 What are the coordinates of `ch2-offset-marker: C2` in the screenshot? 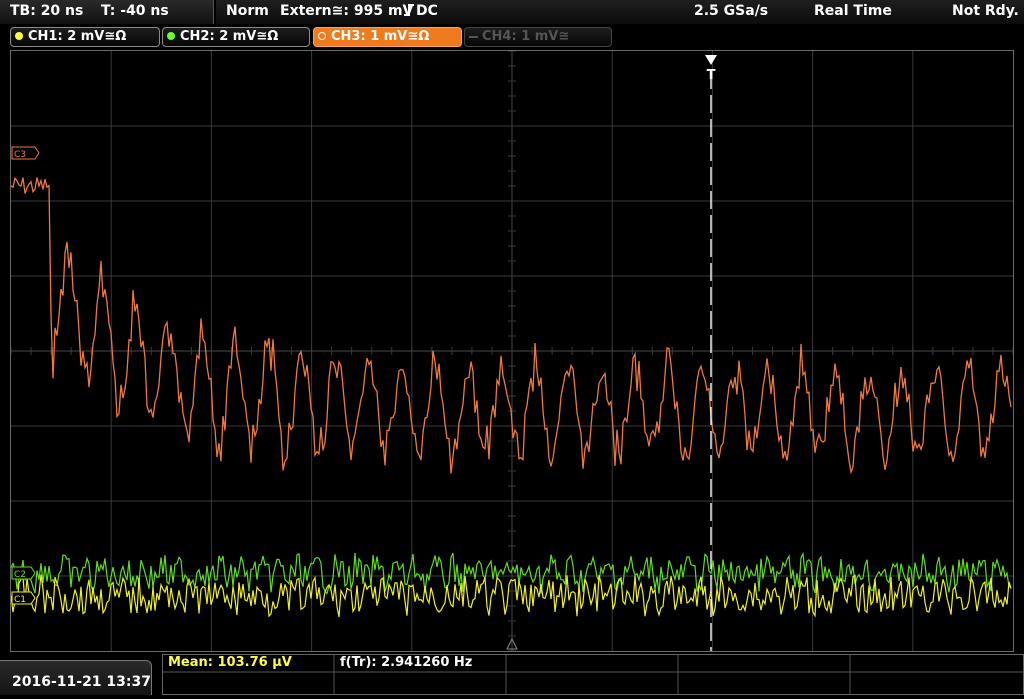 It's located at (23, 573).